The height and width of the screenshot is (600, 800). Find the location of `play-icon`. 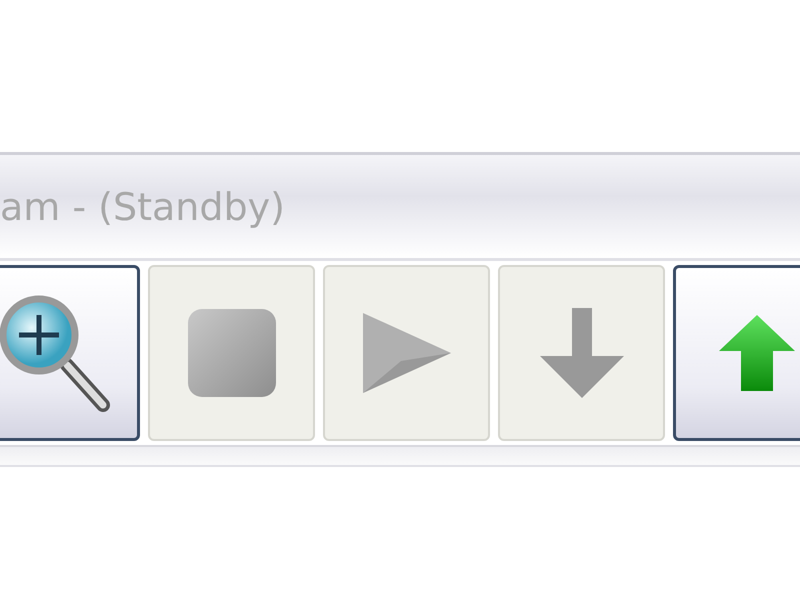

play-icon is located at coordinates (406, 353).